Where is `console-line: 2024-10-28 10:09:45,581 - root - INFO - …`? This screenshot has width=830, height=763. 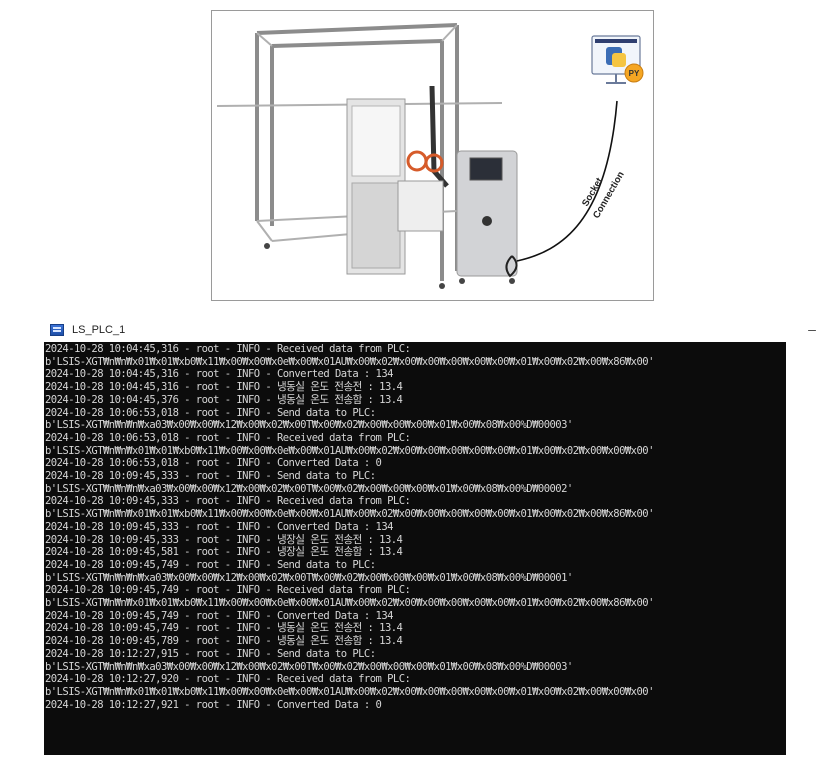
console-line: 2024-10-28 10:09:45,581 - root - INFO - … is located at coordinates (224, 552).